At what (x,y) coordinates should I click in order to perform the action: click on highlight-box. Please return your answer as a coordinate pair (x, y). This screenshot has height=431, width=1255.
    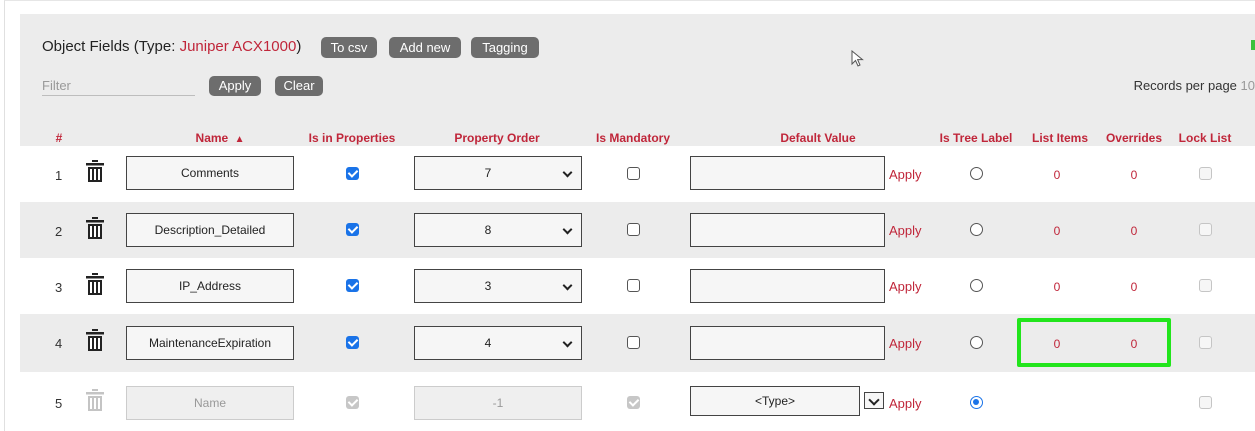
    Looking at the image, I should click on (1094, 342).